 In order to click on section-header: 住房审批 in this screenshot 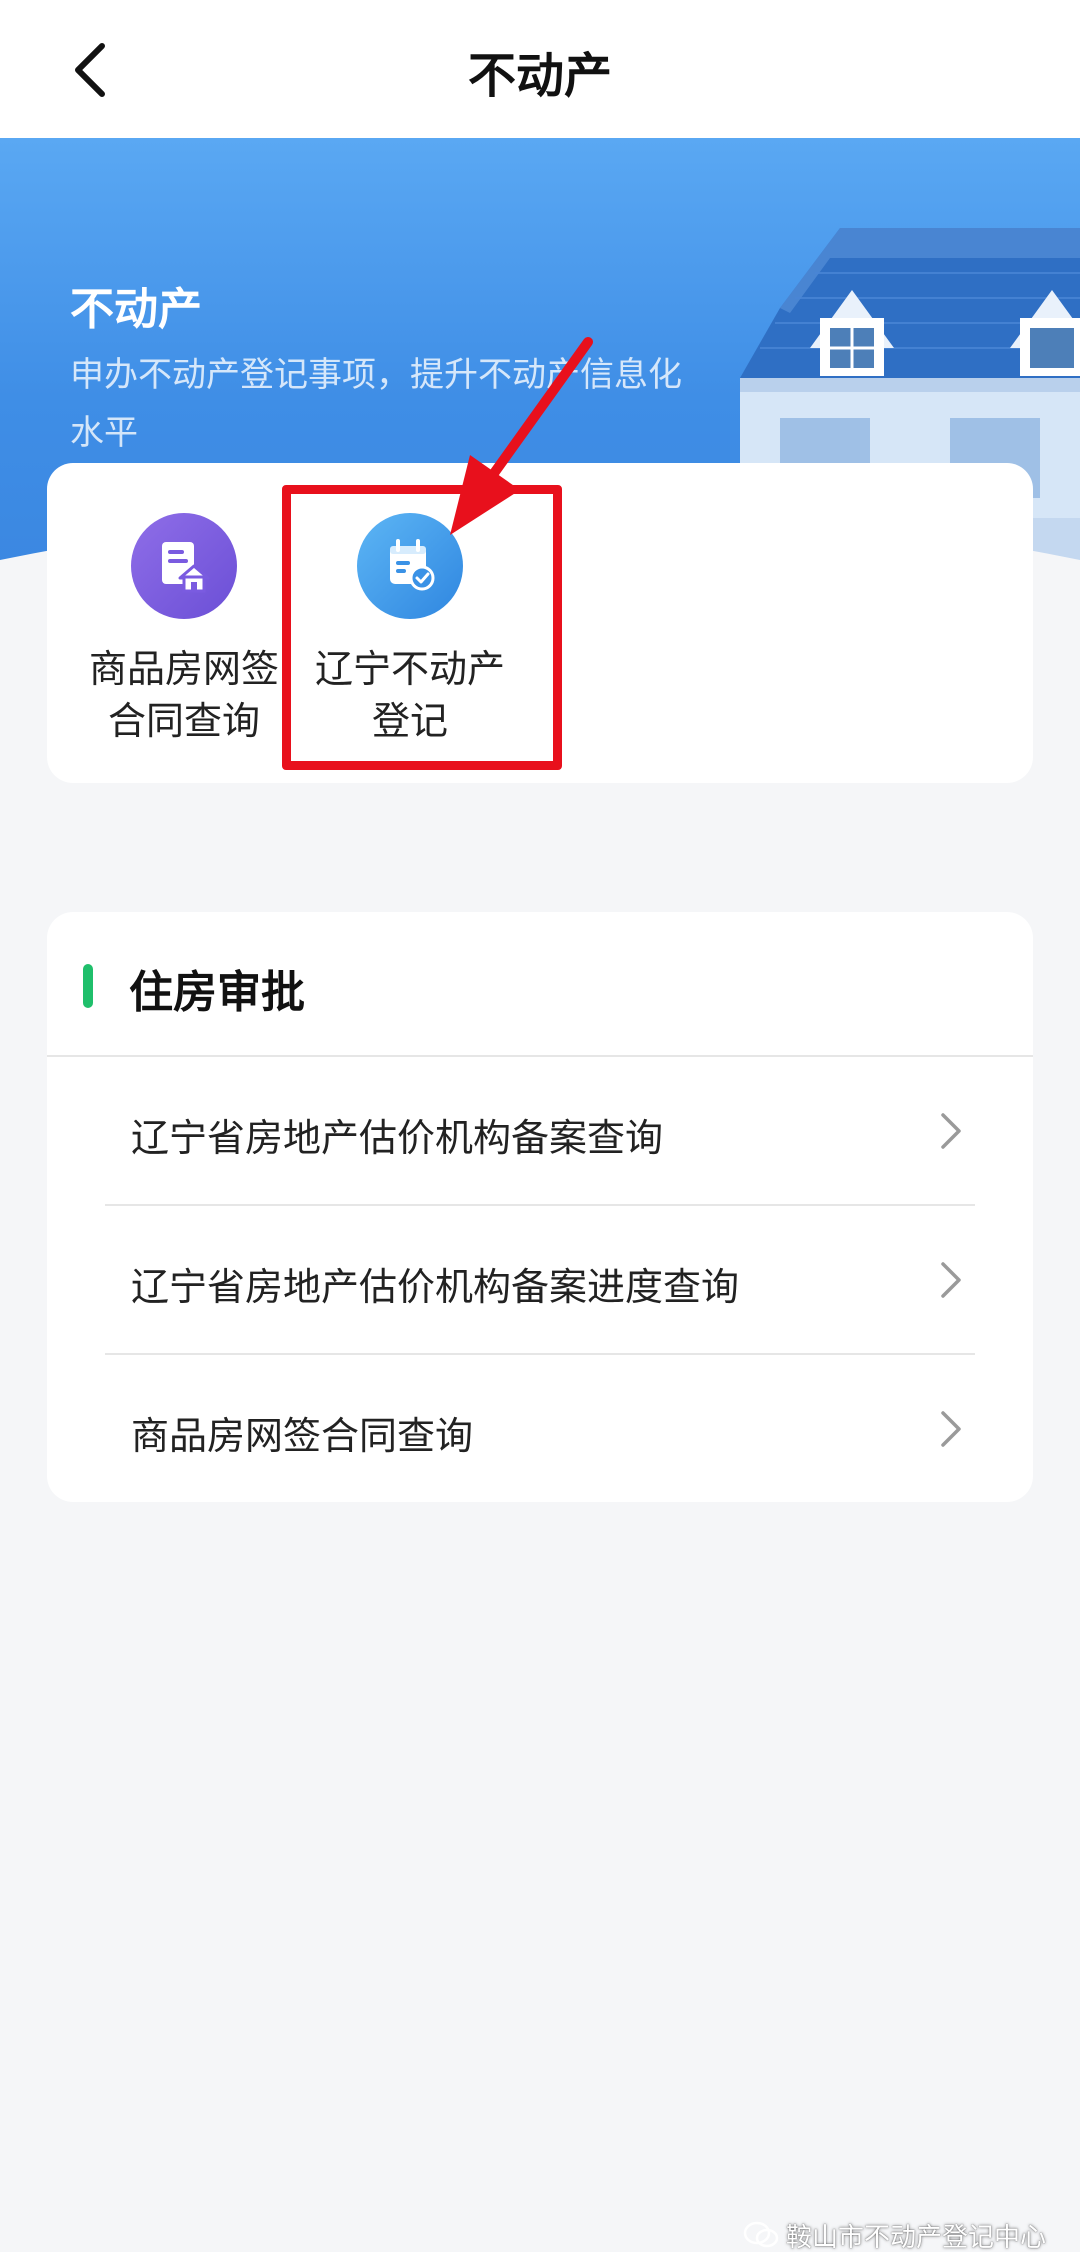, I will do `click(540, 984)`.